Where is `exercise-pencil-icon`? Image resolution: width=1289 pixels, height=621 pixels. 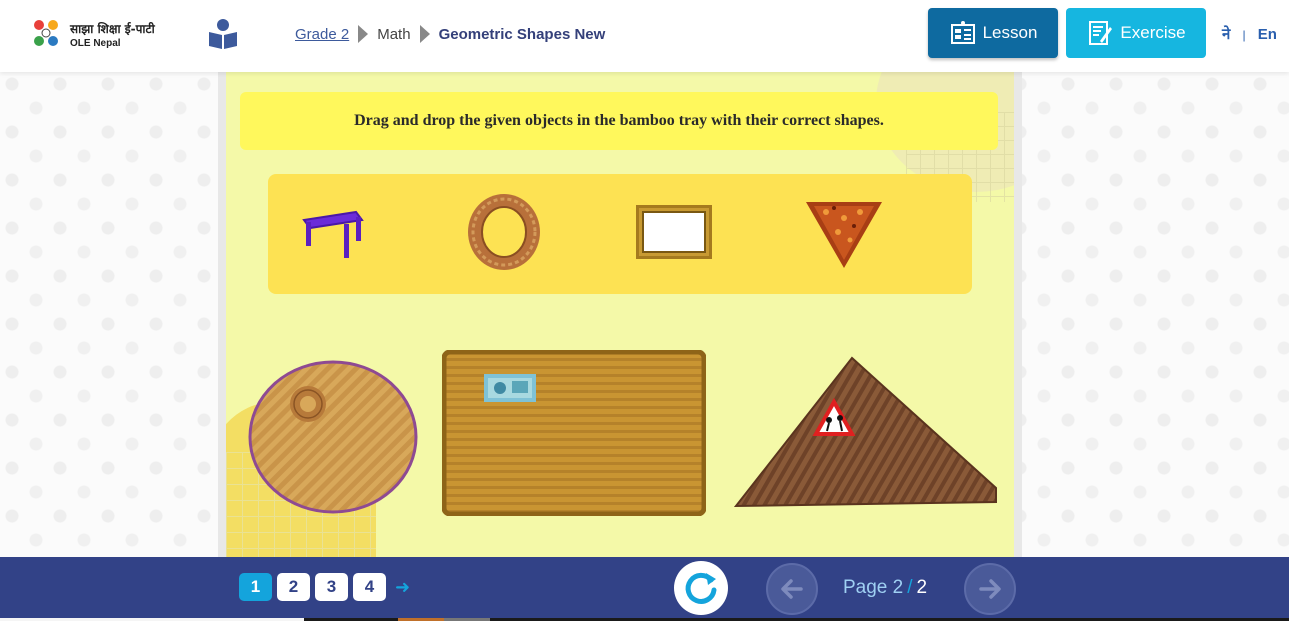 exercise-pencil-icon is located at coordinates (1101, 33).